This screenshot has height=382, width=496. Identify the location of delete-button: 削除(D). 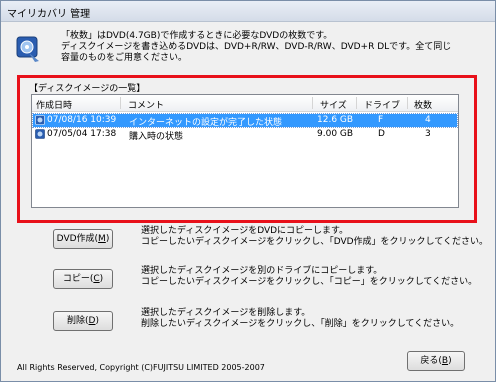
(83, 321).